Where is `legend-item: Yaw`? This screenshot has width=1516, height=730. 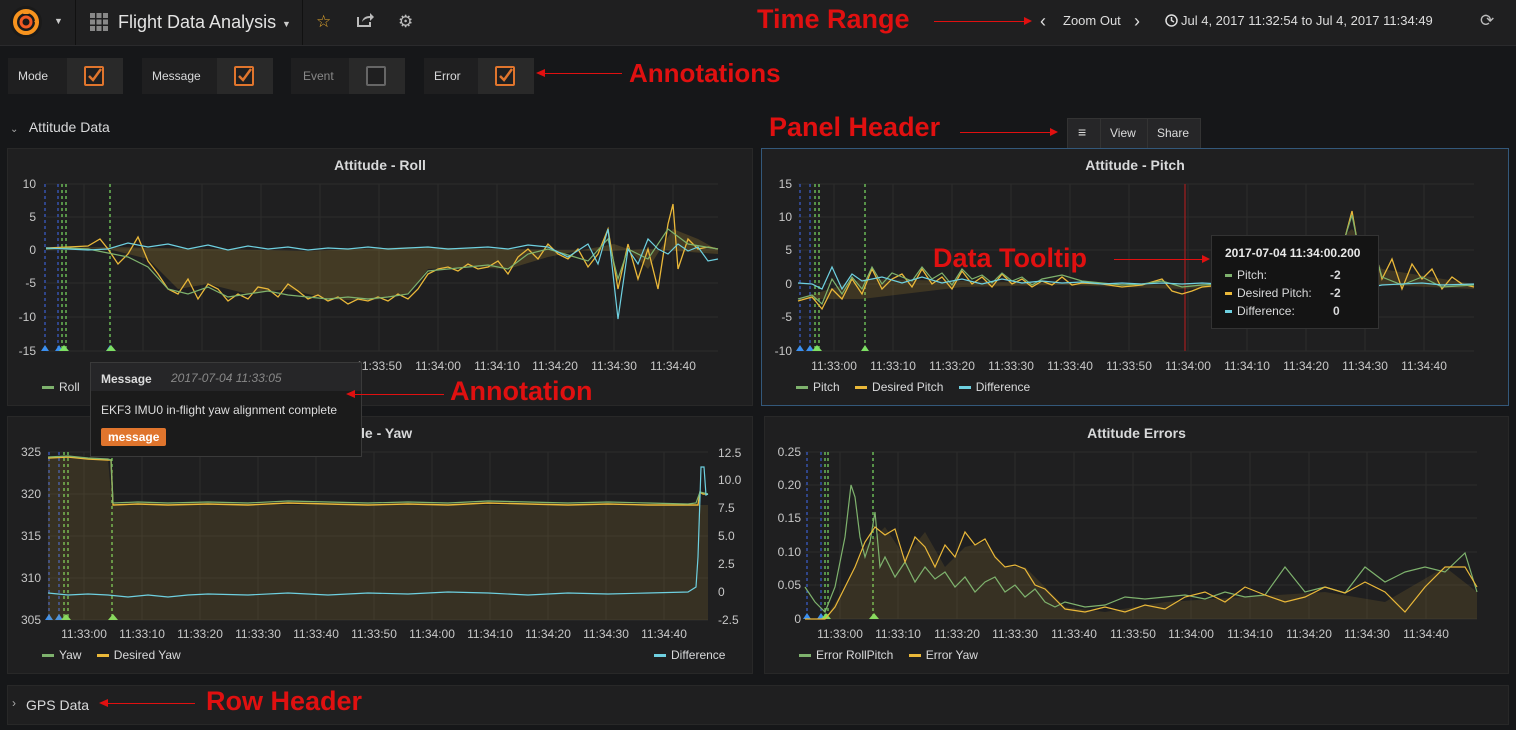
legend-item: Yaw is located at coordinates (61, 655).